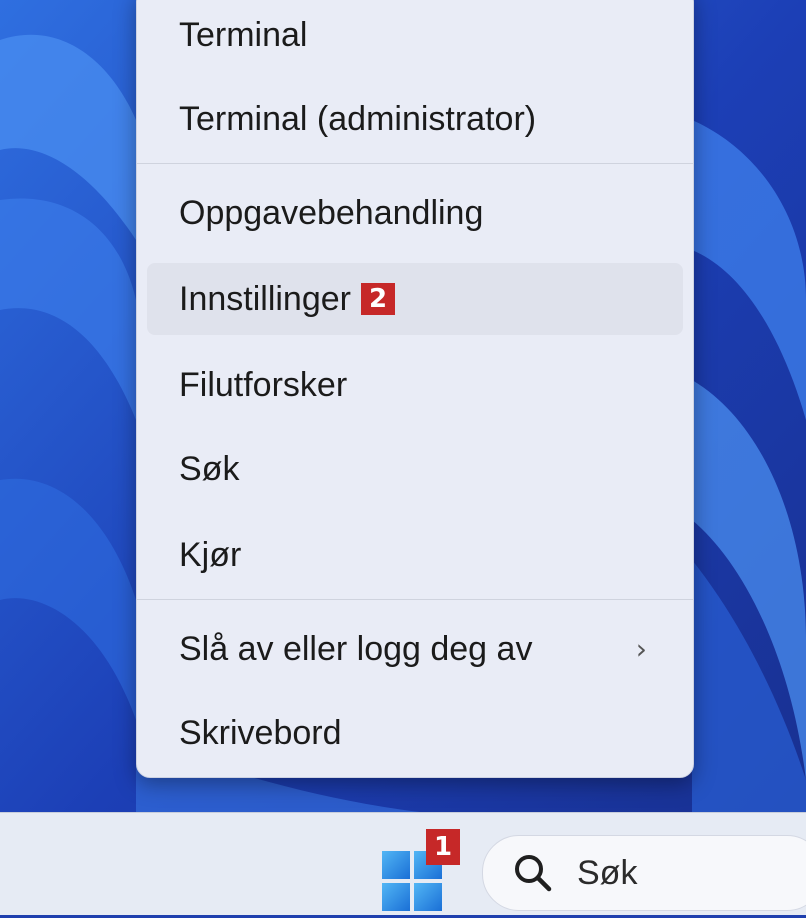 The image size is (806, 918). What do you see at coordinates (415, 35) in the screenshot?
I see `menu-item-terminal: Terminal` at bounding box center [415, 35].